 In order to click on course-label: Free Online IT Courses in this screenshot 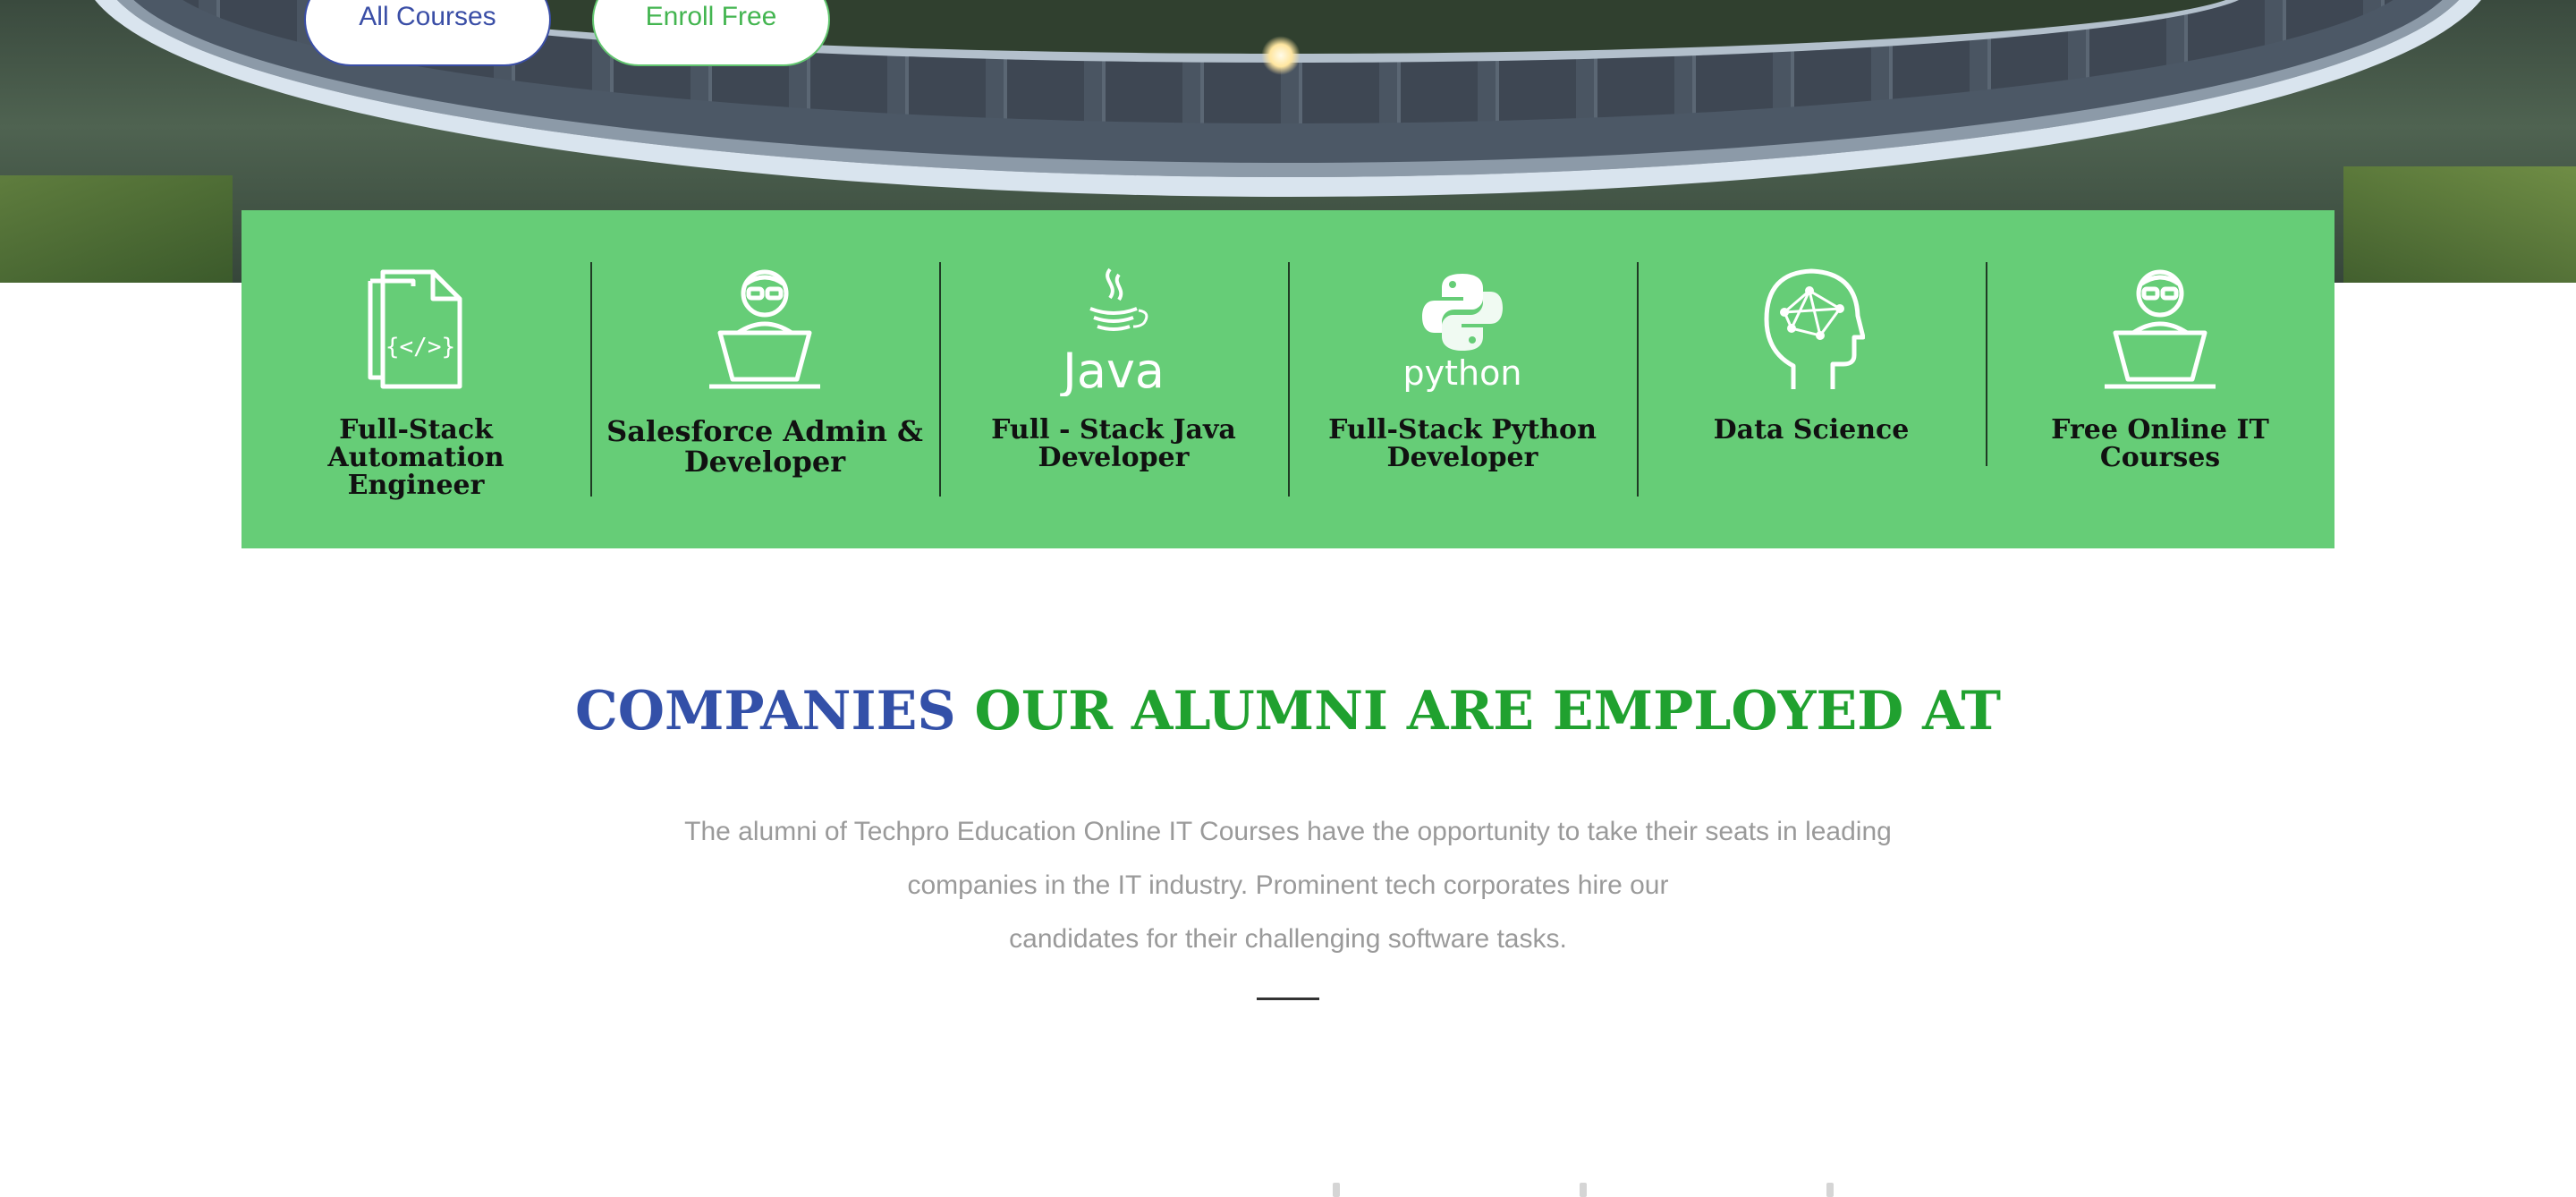, I will do `click(2160, 443)`.